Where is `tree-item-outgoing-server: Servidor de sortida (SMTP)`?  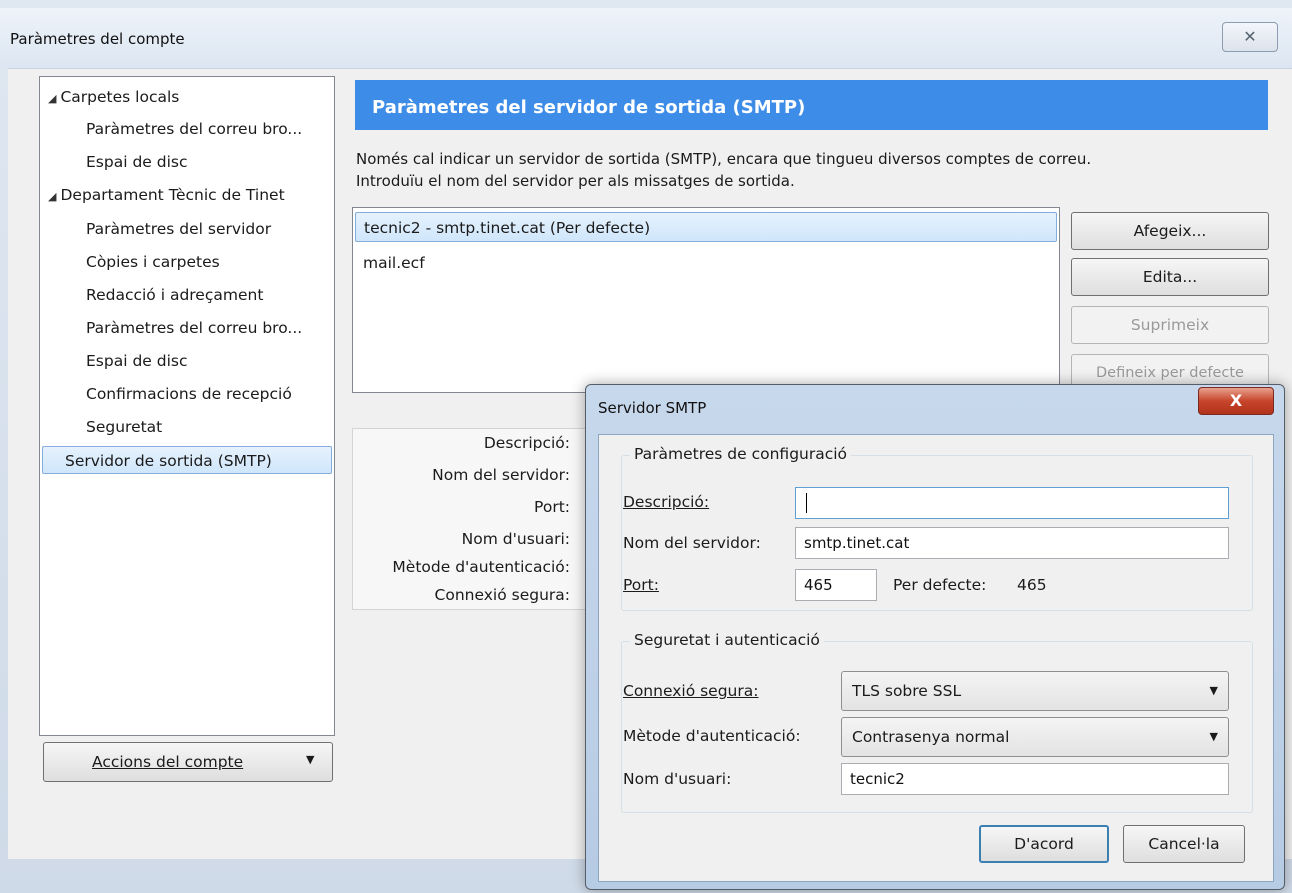
tree-item-outgoing-server: Servidor de sortida (SMTP) is located at coordinates (187, 460).